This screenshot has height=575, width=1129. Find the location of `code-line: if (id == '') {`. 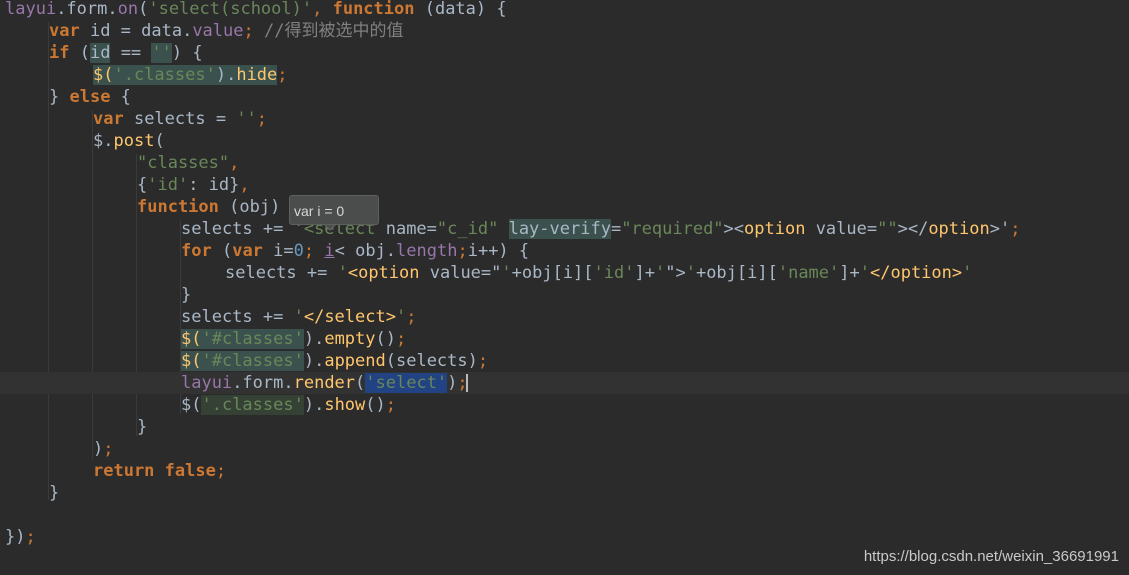

code-line: if (id == '') { is located at coordinates (564, 53).